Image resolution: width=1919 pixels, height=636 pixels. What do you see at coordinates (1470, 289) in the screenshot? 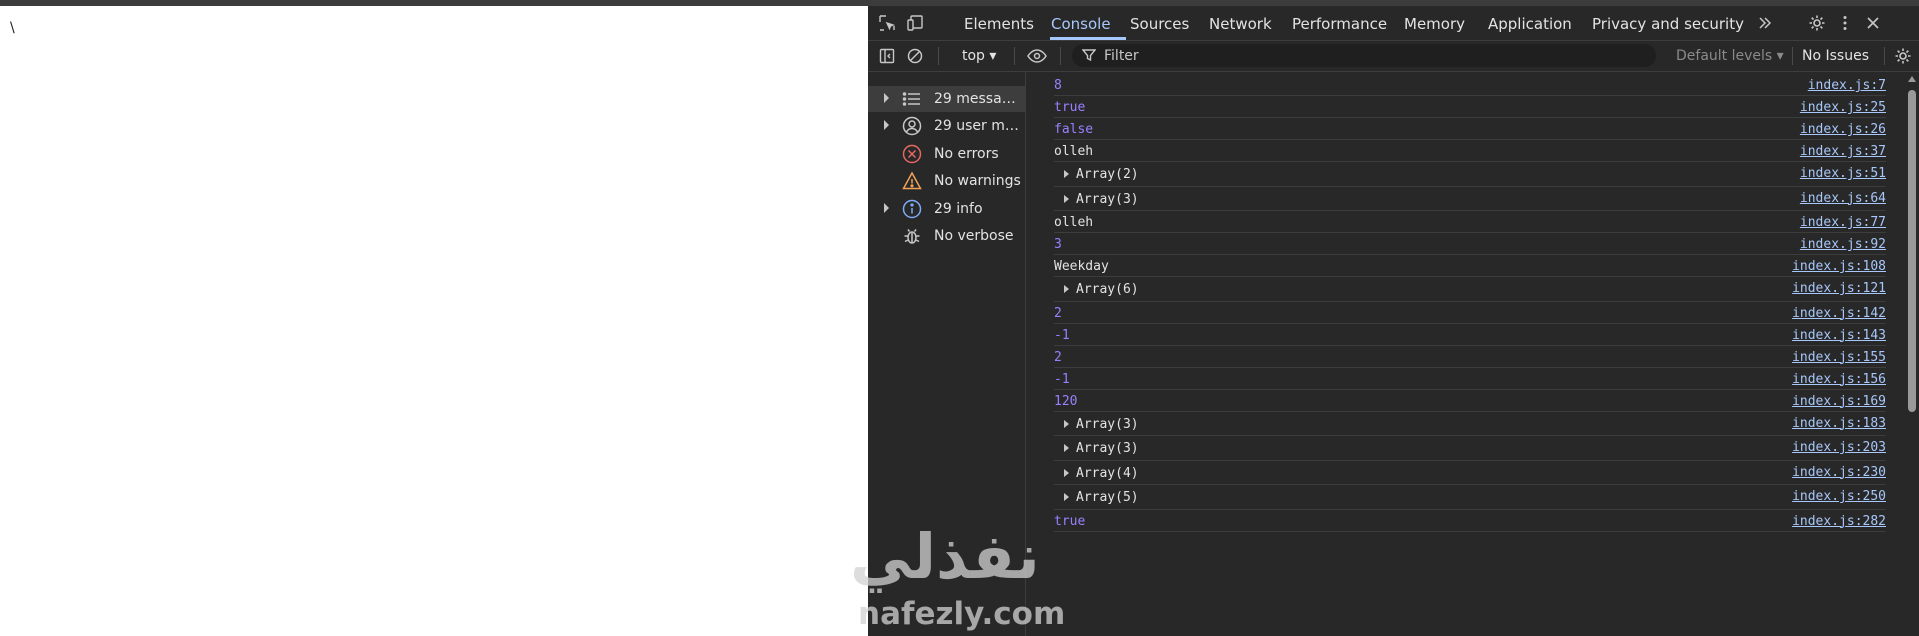
I see `console-log-row: Array(6) index.js:121` at bounding box center [1470, 289].